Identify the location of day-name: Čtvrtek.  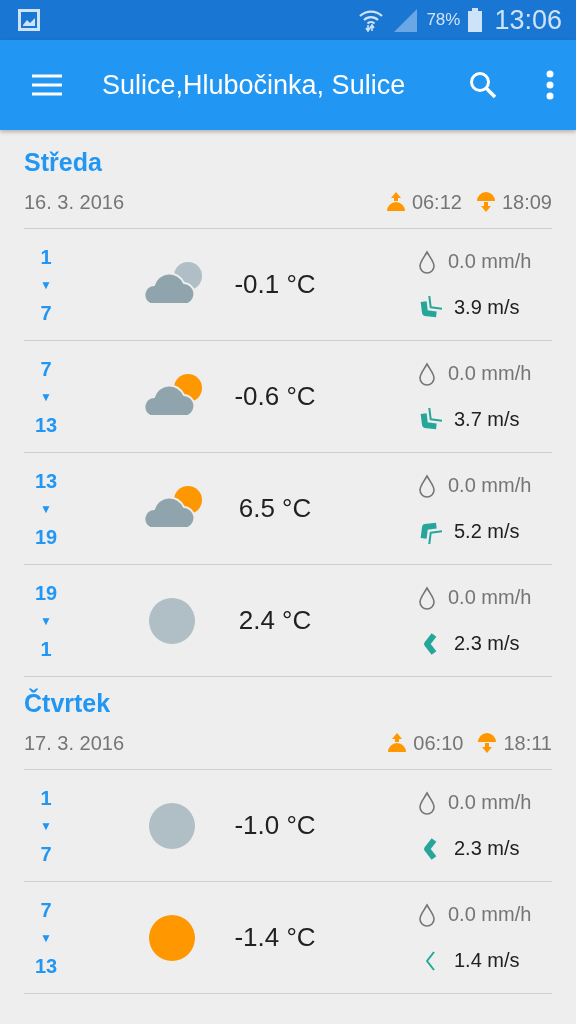
(68, 704).